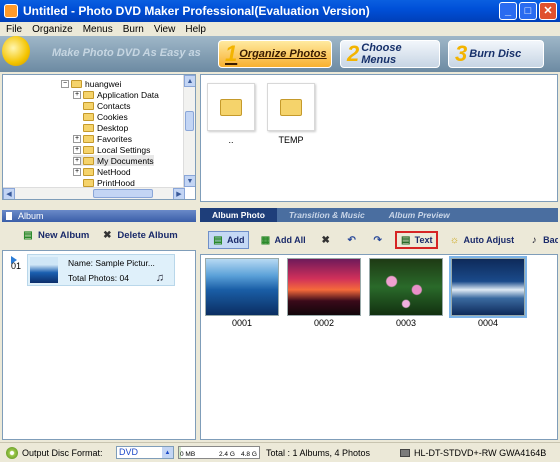  I want to click on tree-item-label: NetHood, so click(114, 171).